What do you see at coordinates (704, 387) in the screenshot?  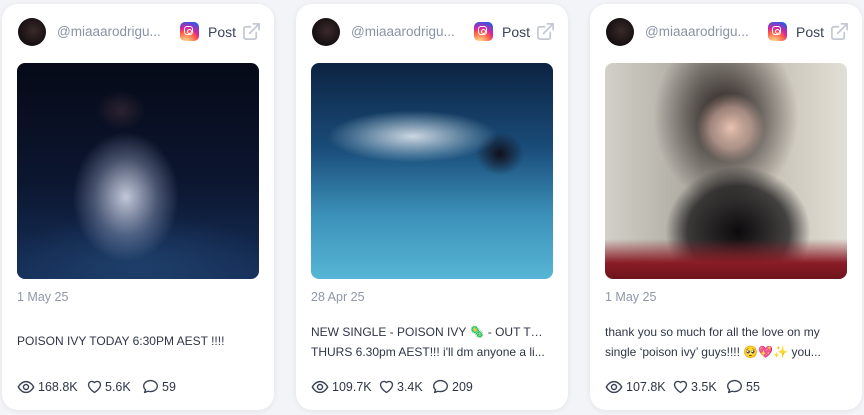 I see `likes-count: 3.5K` at bounding box center [704, 387].